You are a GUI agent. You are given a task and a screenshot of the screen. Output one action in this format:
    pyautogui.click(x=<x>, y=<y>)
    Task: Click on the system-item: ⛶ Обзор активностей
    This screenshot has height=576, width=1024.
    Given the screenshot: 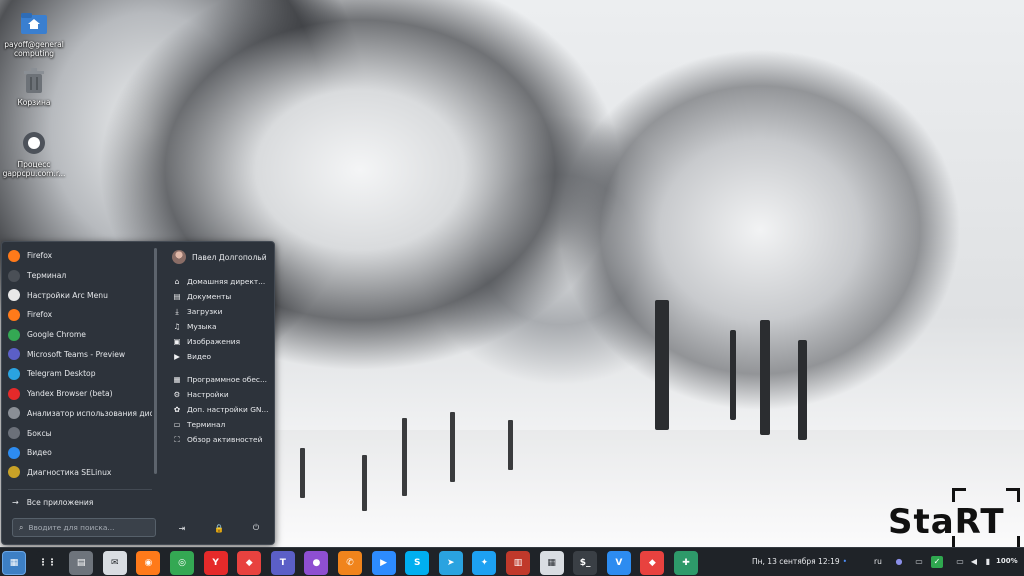 What is the action you would take?
    pyautogui.click(x=222, y=439)
    